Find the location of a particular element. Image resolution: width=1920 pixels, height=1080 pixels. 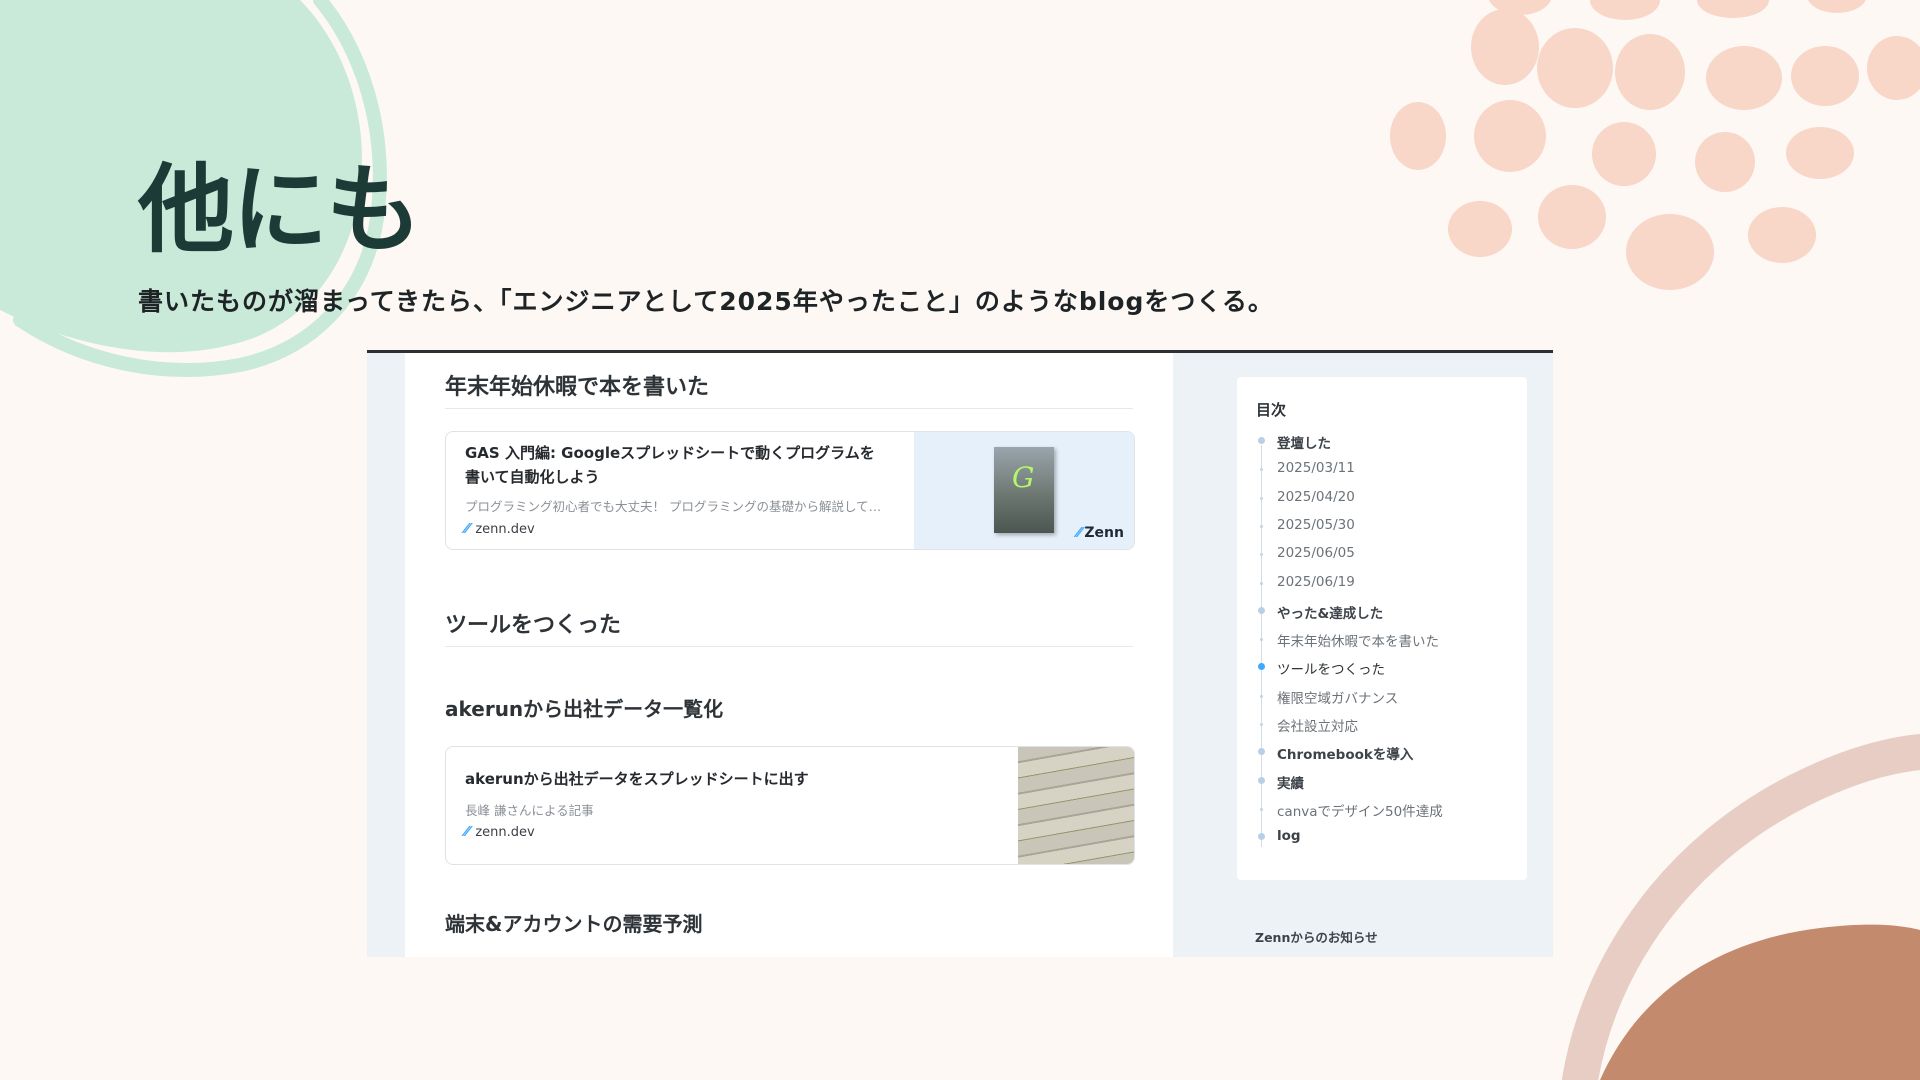

toc-item-label: log is located at coordinates (1289, 836).